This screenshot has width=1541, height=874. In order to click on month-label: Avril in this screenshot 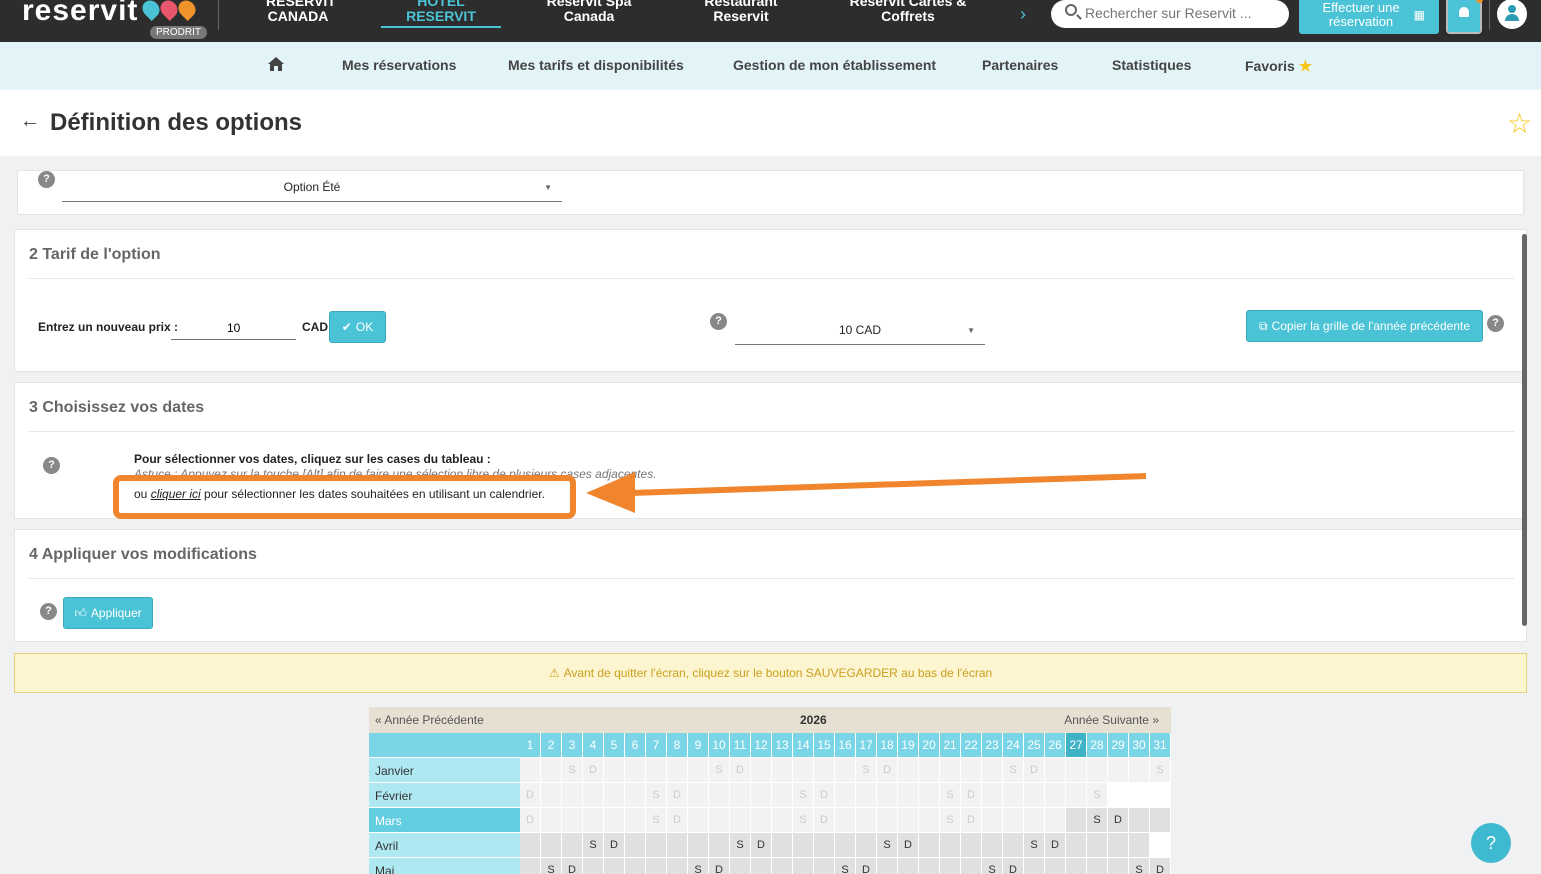, I will do `click(444, 845)`.